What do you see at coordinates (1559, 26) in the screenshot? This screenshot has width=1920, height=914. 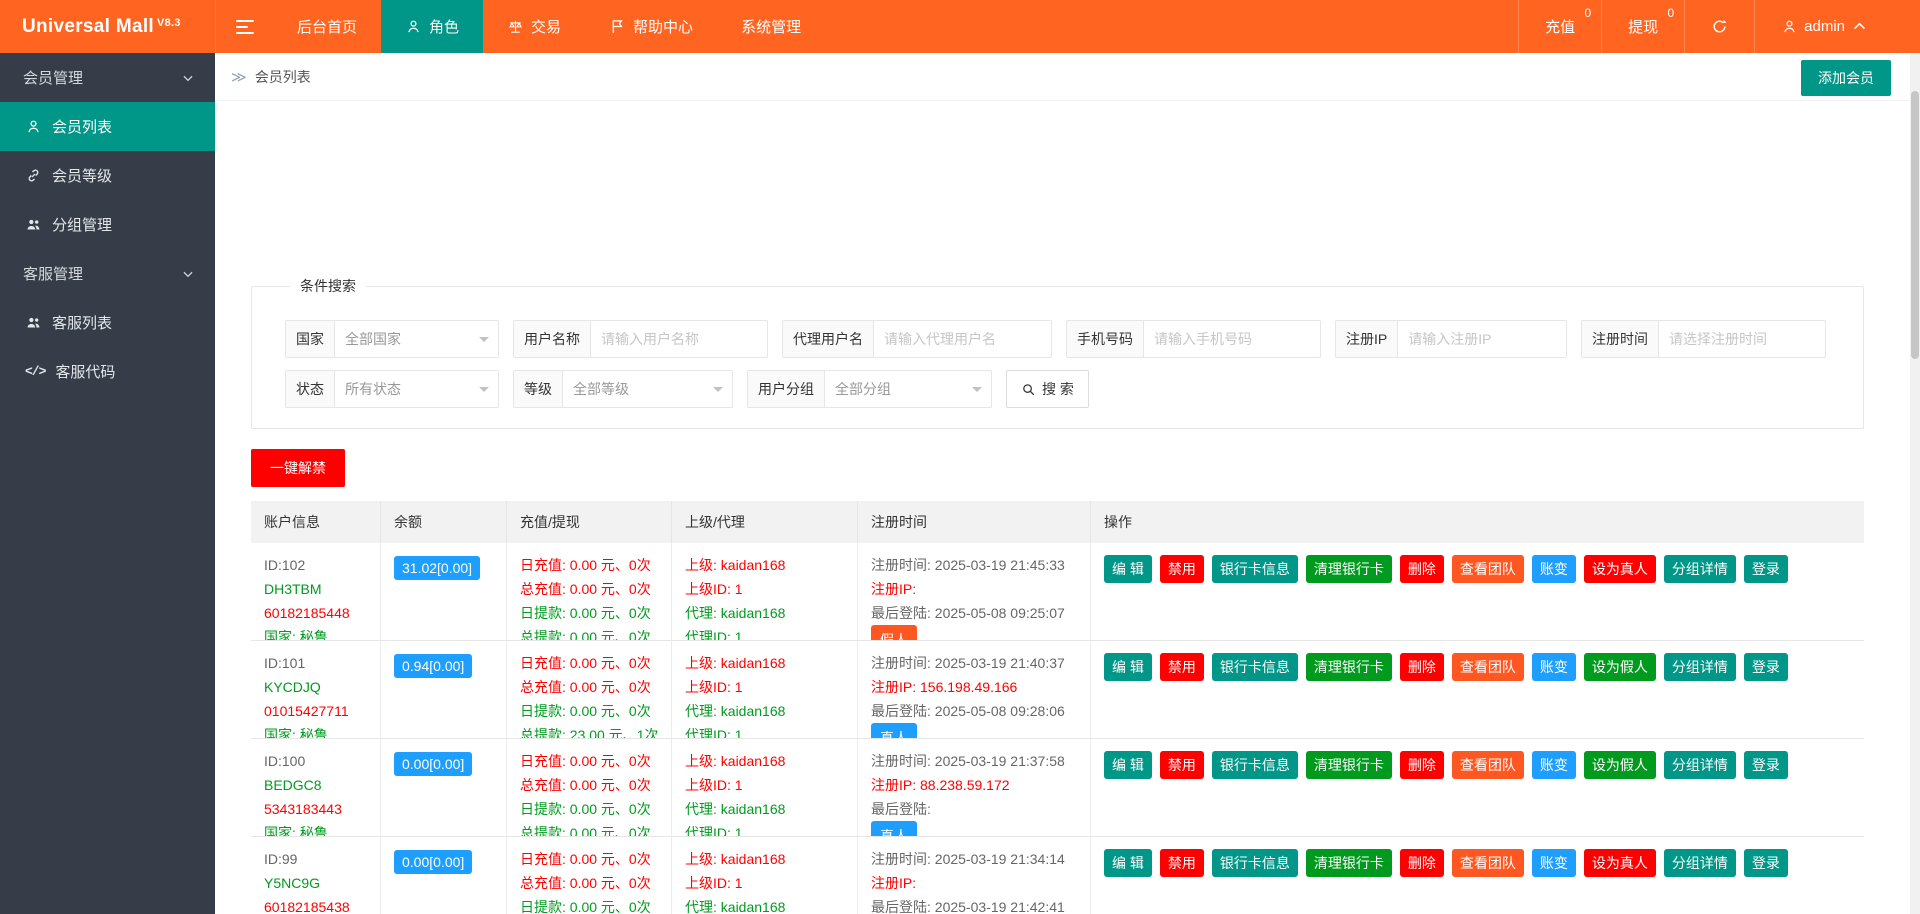 I see `recharge-button: 充值 0` at bounding box center [1559, 26].